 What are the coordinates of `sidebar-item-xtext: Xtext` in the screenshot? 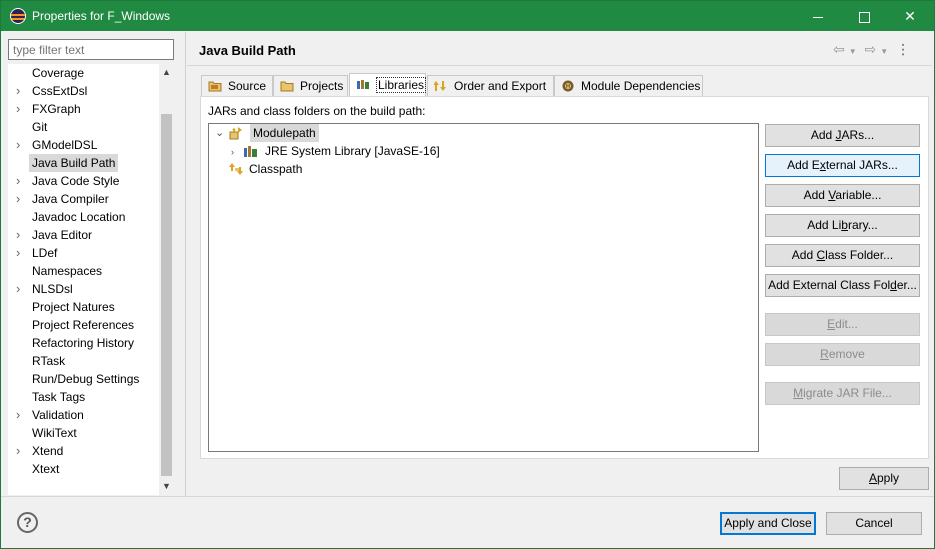 It's located at (83, 469).